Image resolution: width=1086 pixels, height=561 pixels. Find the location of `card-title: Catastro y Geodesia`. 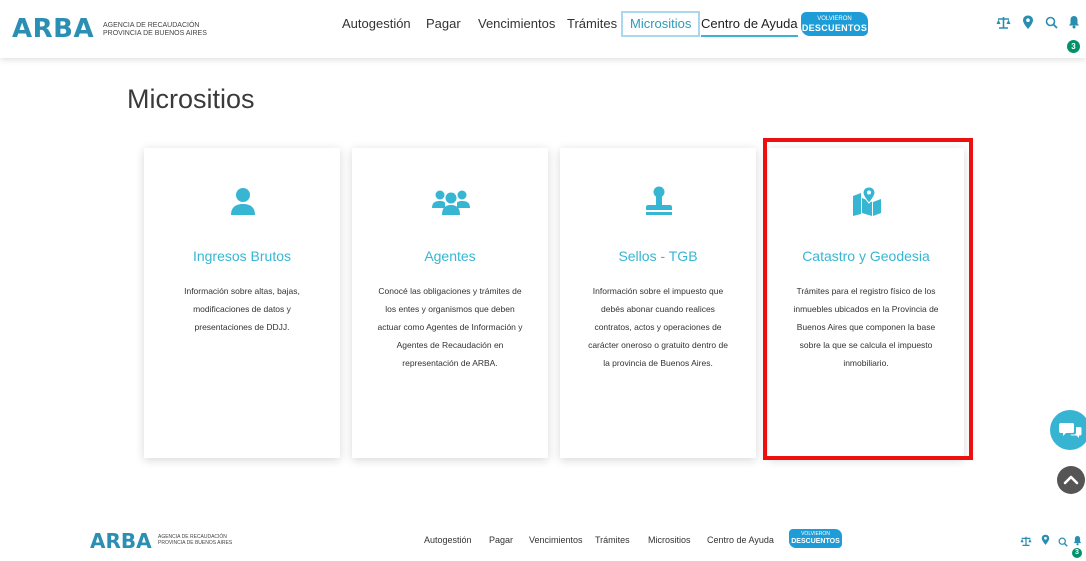

card-title: Catastro y Geodesia is located at coordinates (866, 256).